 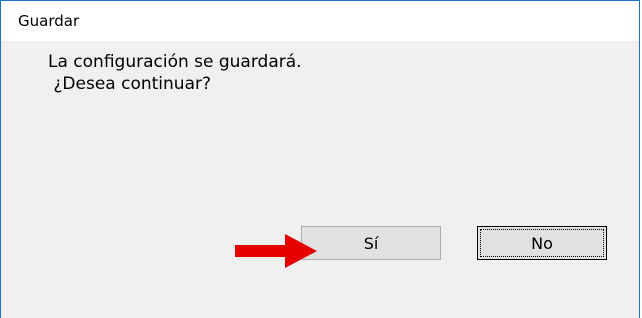 What do you see at coordinates (542, 243) in the screenshot?
I see `no-button: No` at bounding box center [542, 243].